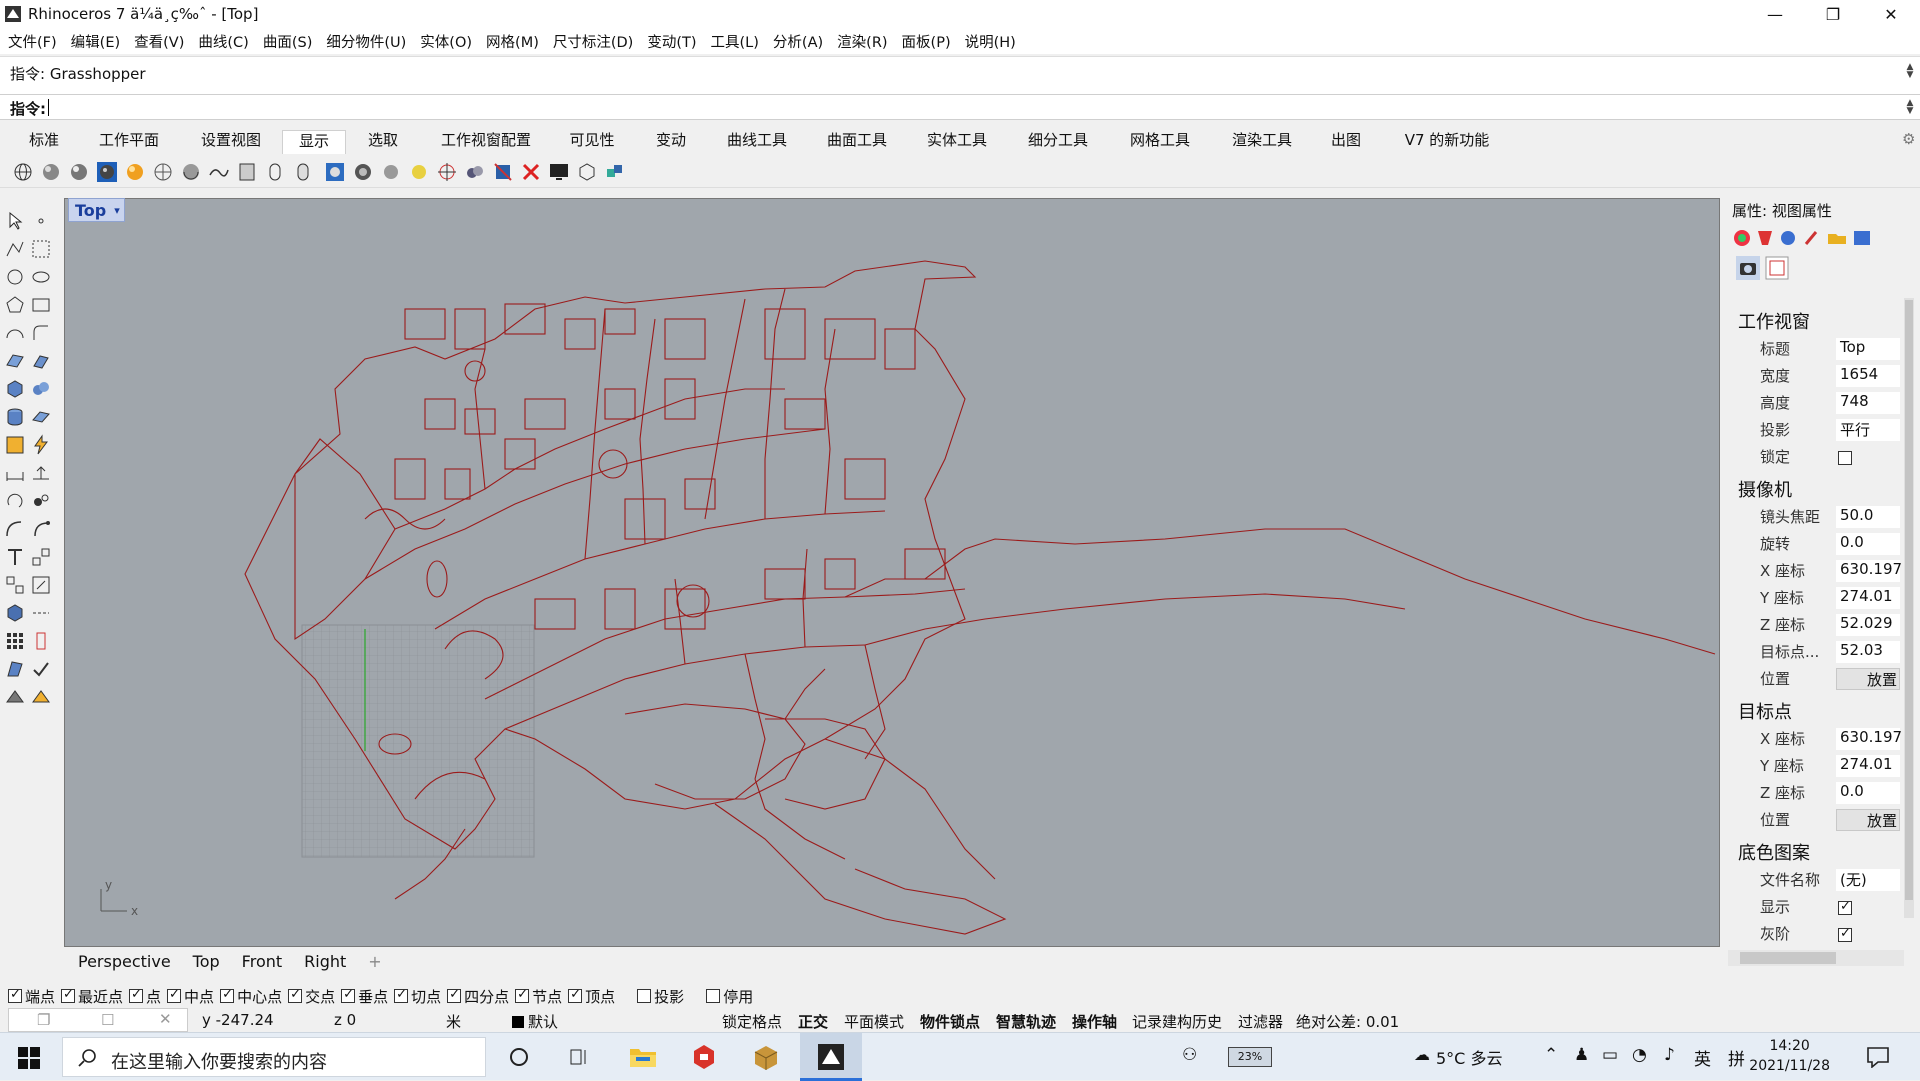 This screenshot has width=1920, height=1081. Describe the element at coordinates (1891, 14) in the screenshot. I see `close-button: ✕` at that location.